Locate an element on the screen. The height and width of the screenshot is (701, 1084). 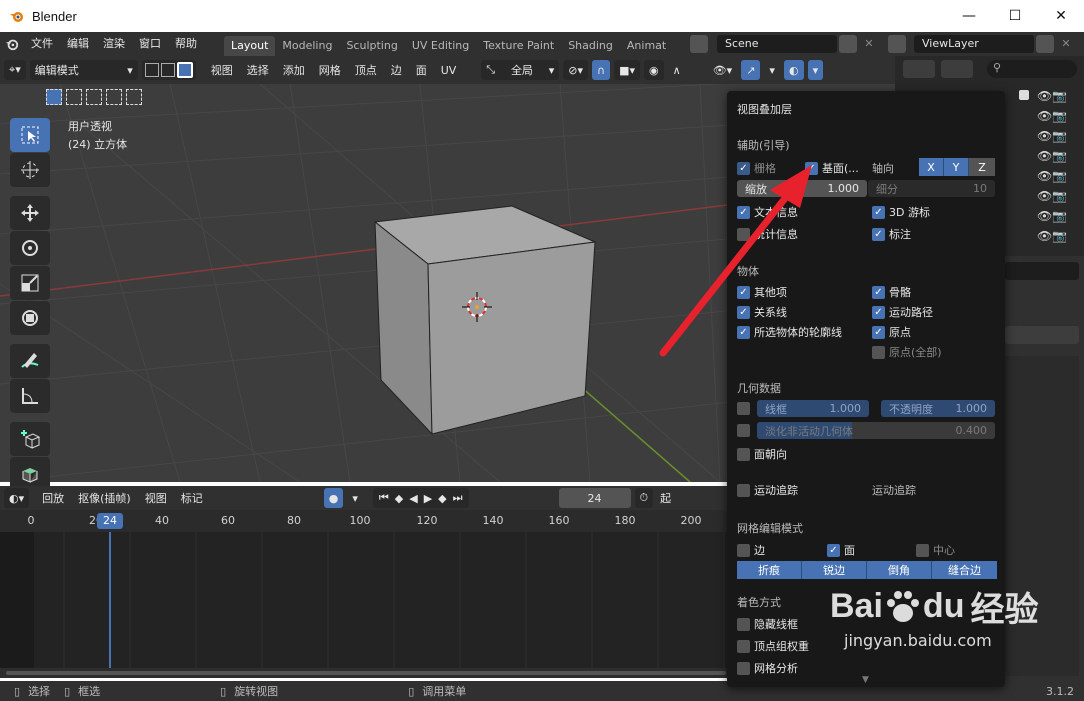
watermark-brand-du: du is located at coordinates (943, 606).